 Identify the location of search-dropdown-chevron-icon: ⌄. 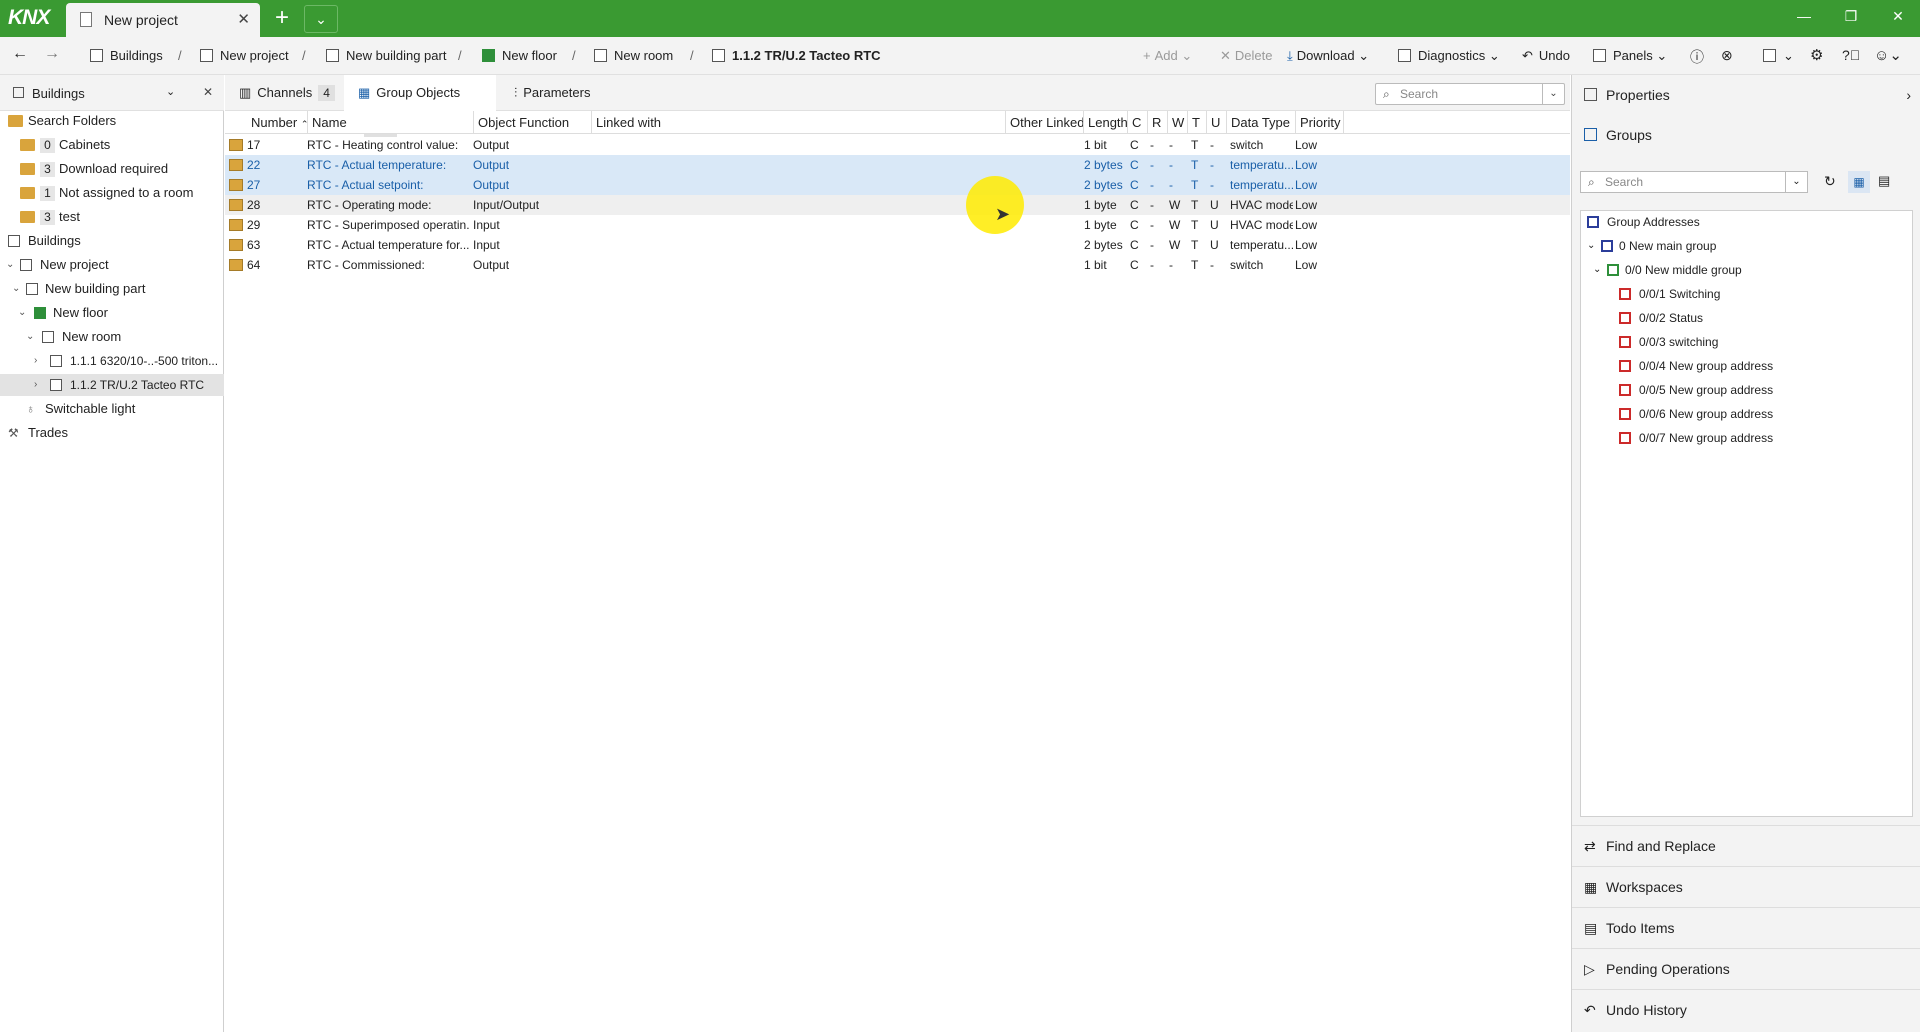
(1553, 94).